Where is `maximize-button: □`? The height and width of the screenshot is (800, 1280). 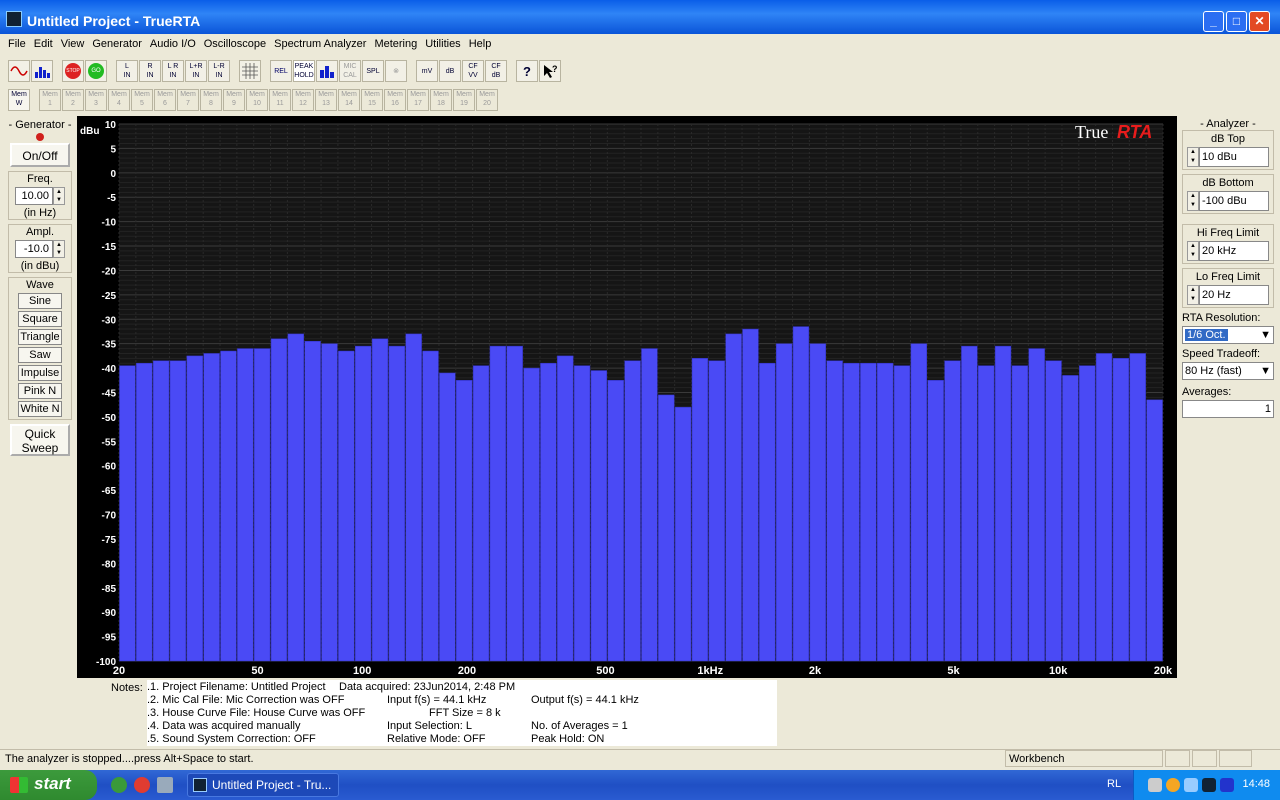
maximize-button: □ is located at coordinates (1236, 21).